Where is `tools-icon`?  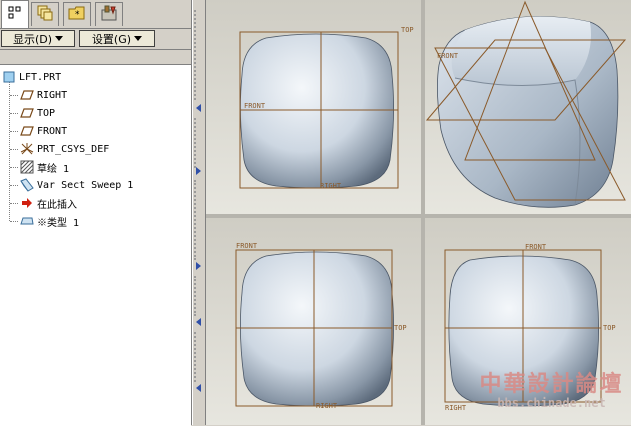
tools-icon is located at coordinates (109, 15).